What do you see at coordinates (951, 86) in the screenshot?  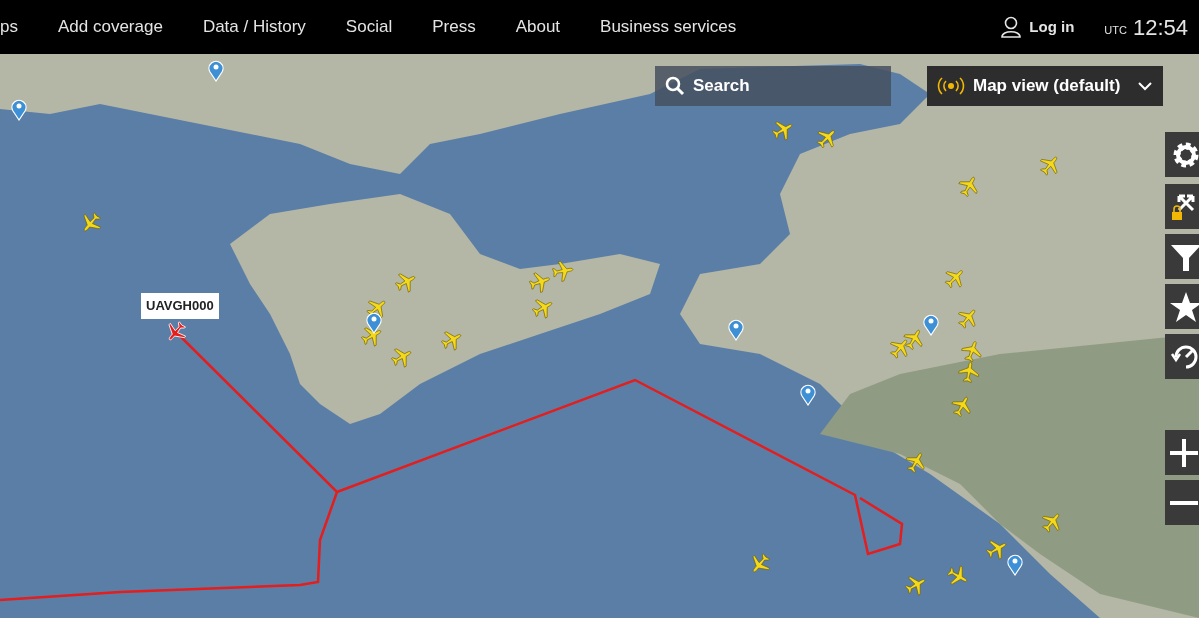 I see `broadcast-icon` at bounding box center [951, 86].